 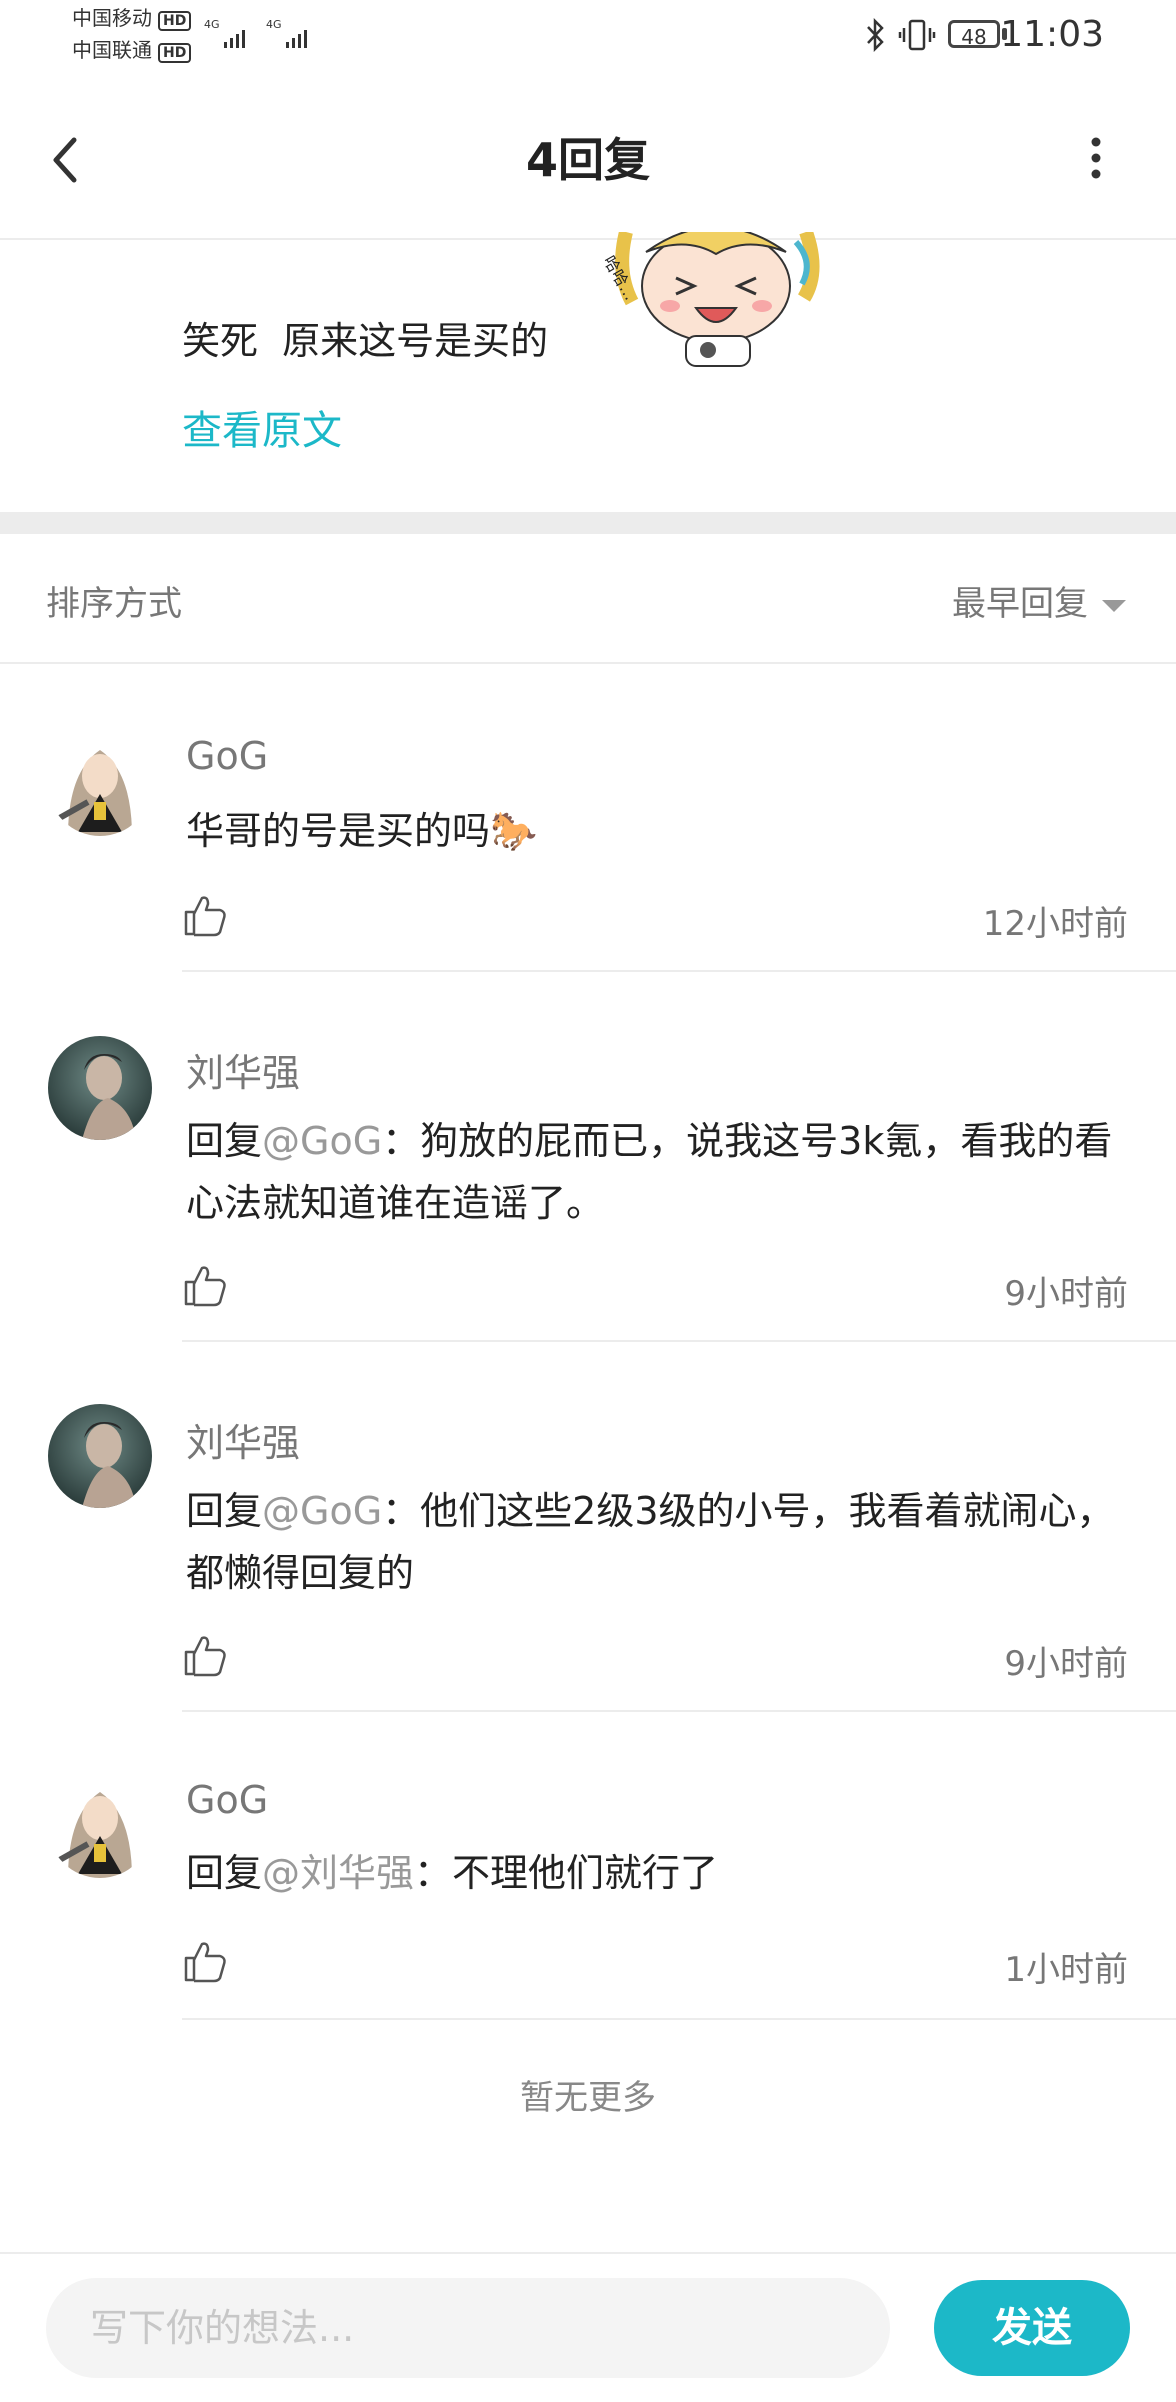 I want to click on reply-item: GoG 华哥的号是买的吗🐎 12小时前, so click(x=588, y=818).